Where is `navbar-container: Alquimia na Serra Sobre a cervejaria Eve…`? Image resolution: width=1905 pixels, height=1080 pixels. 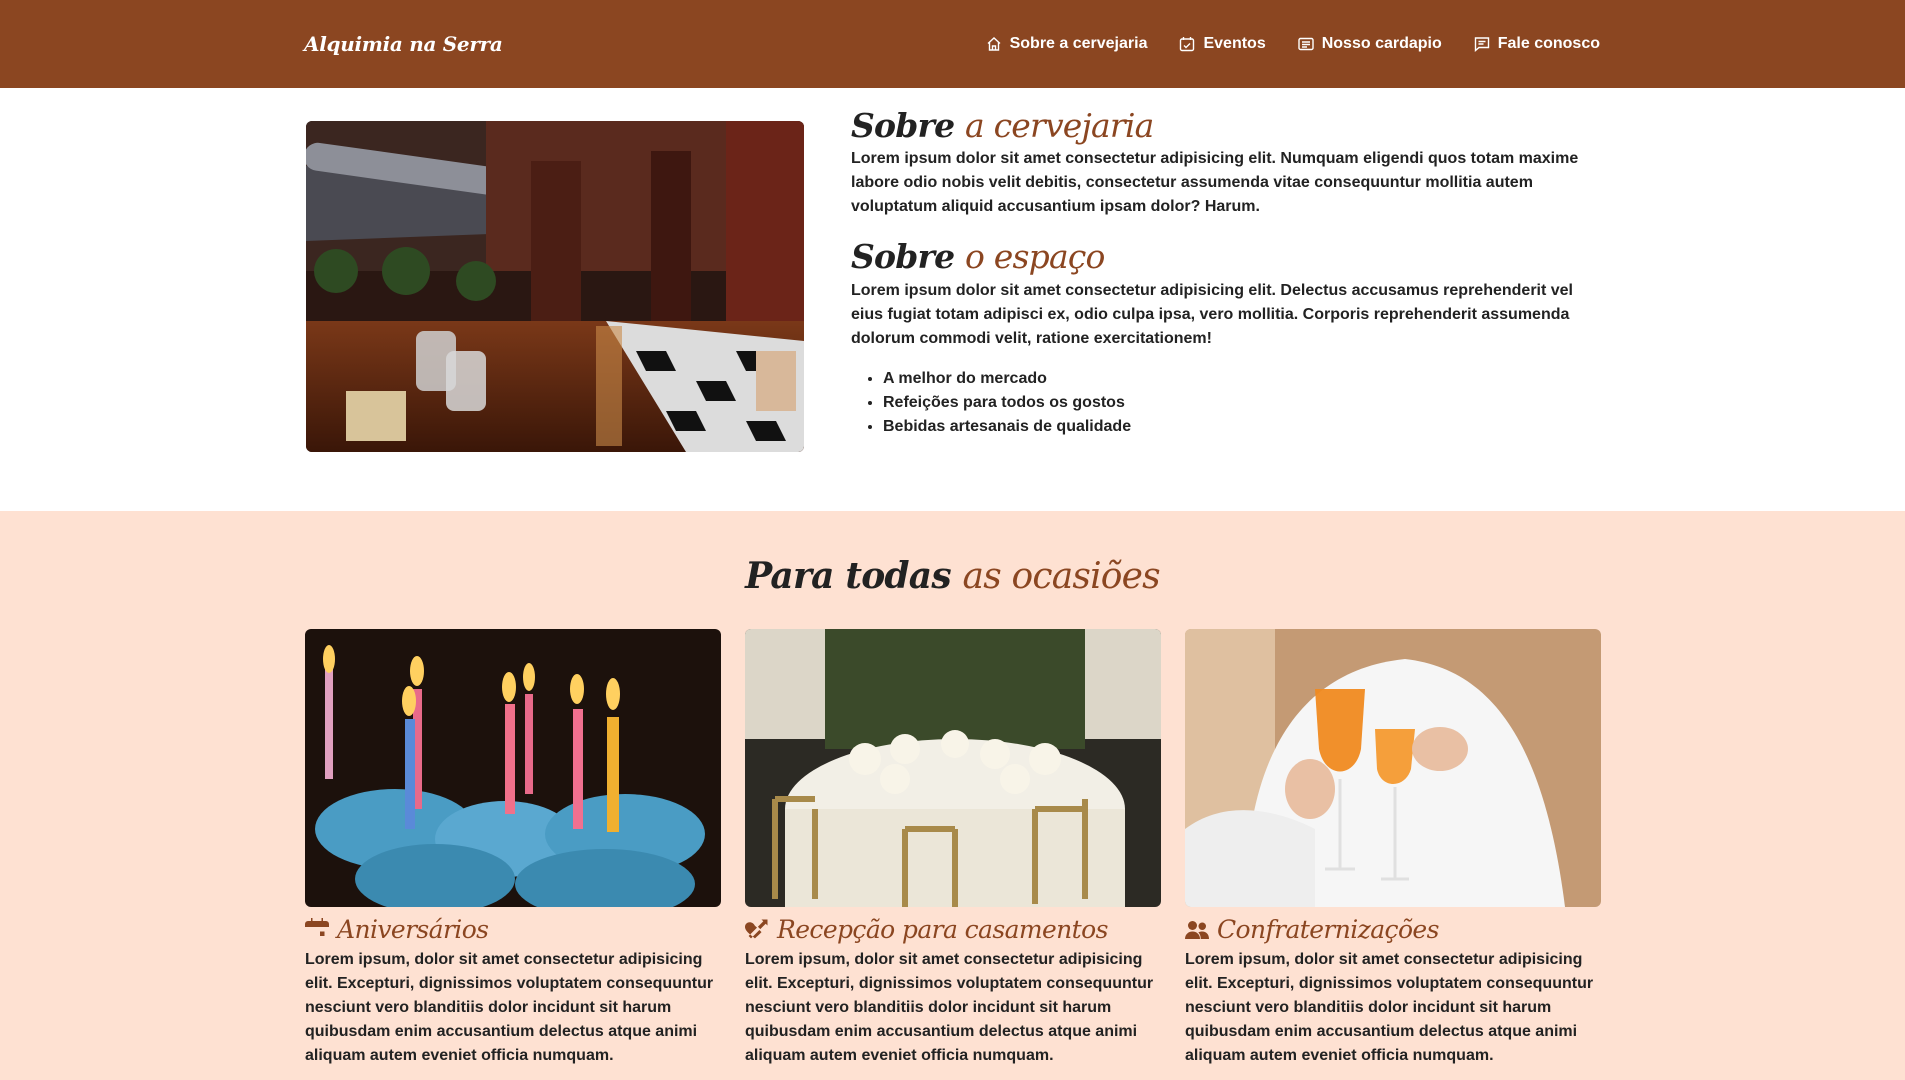 navbar-container: Alquimia na Serra Sobre a cervejaria Eve… is located at coordinates (952, 44).